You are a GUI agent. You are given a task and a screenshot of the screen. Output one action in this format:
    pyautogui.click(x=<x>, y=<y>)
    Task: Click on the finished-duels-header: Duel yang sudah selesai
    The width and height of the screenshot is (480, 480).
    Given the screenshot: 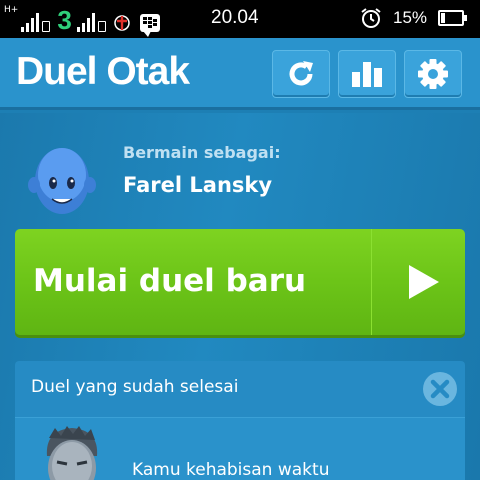 What is the action you would take?
    pyautogui.click(x=240, y=391)
    